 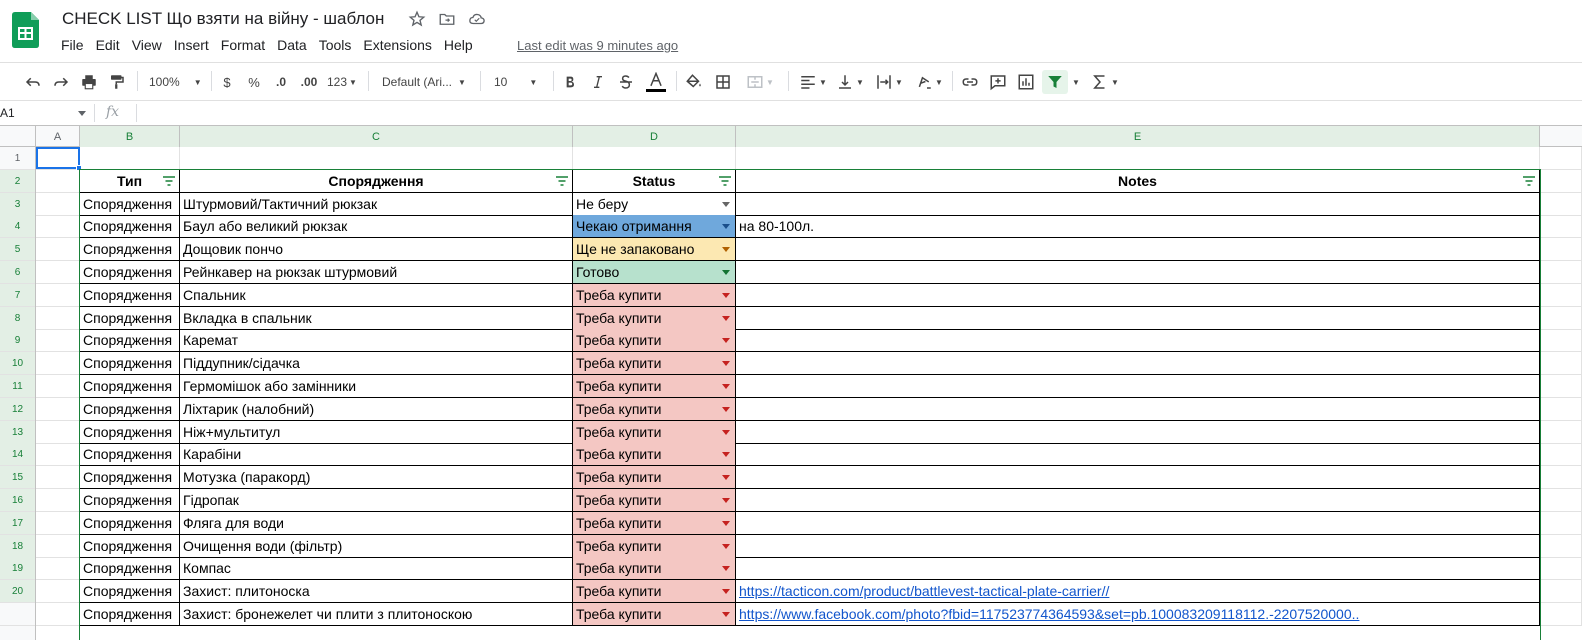 What do you see at coordinates (760, 82) in the screenshot?
I see `merge-cells-button: ▼` at bounding box center [760, 82].